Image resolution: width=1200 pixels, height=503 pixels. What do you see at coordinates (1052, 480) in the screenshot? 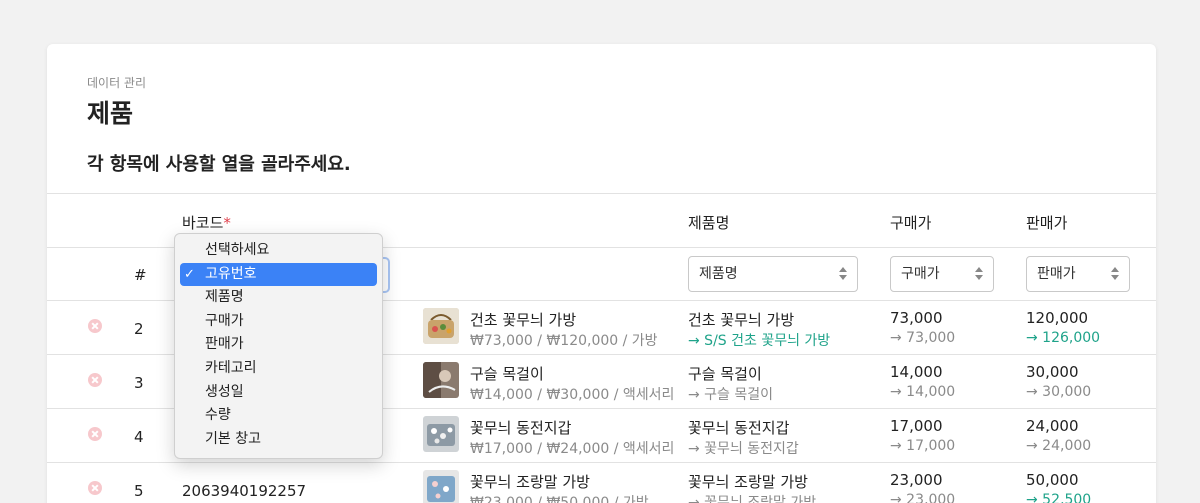
I see `sell-value: 50,000` at bounding box center [1052, 480].